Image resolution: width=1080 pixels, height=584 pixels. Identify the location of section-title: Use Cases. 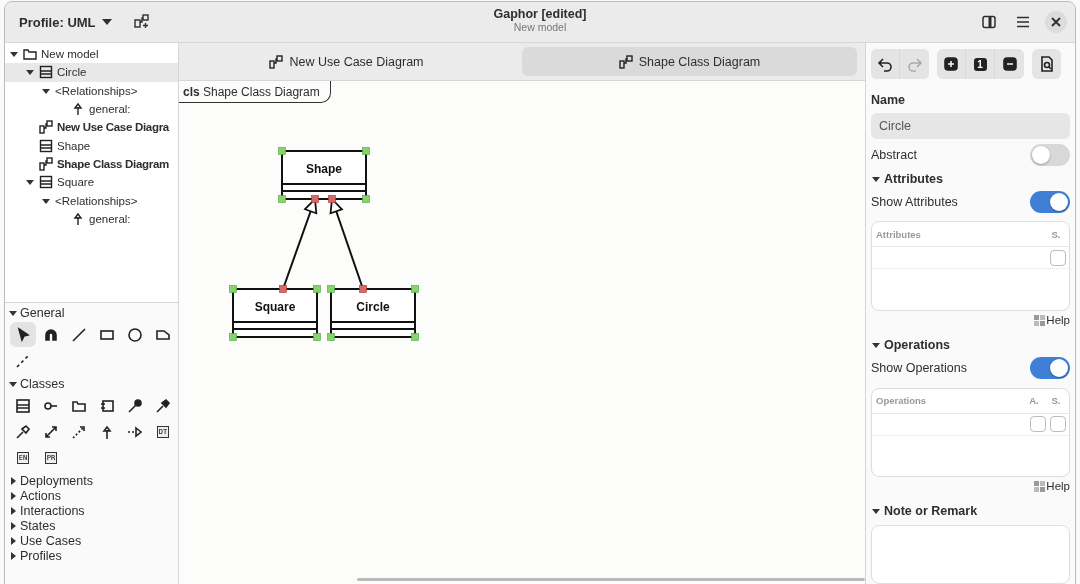
(51, 540).